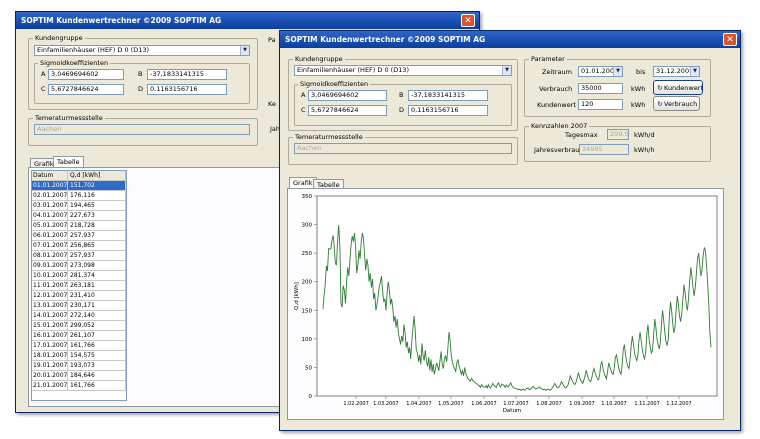  What do you see at coordinates (79, 356) in the screenshot?
I see `table-row: 18.01.2007 154,575` at bounding box center [79, 356].